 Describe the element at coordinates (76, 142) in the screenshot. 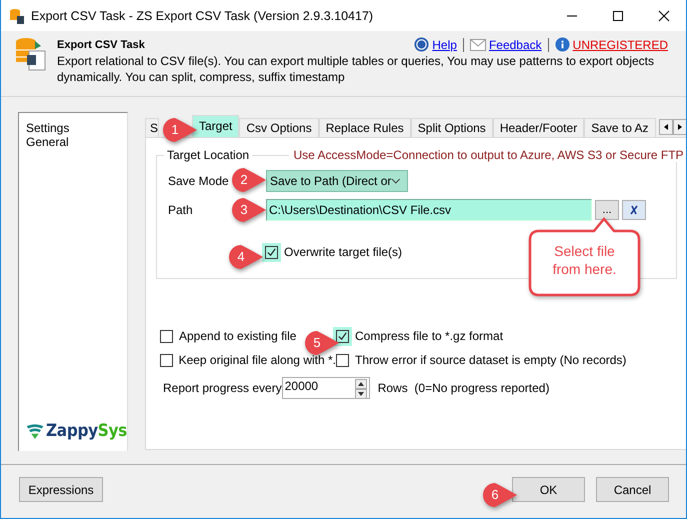

I see `sidebar-item: General` at that location.